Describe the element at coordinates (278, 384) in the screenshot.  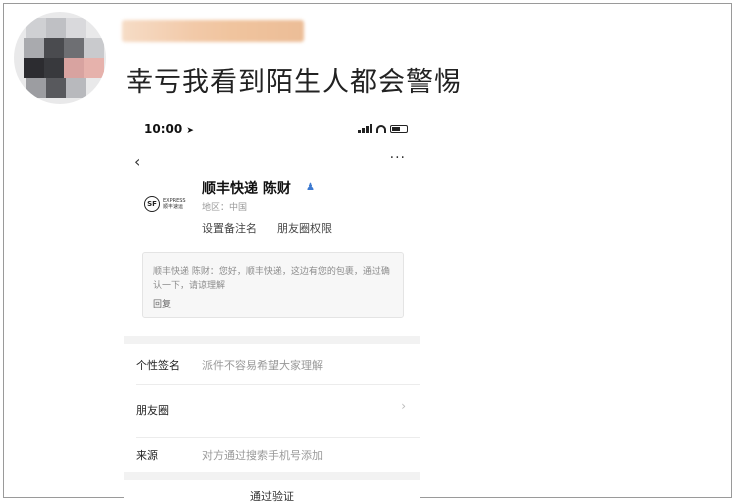
I see `divider` at that location.